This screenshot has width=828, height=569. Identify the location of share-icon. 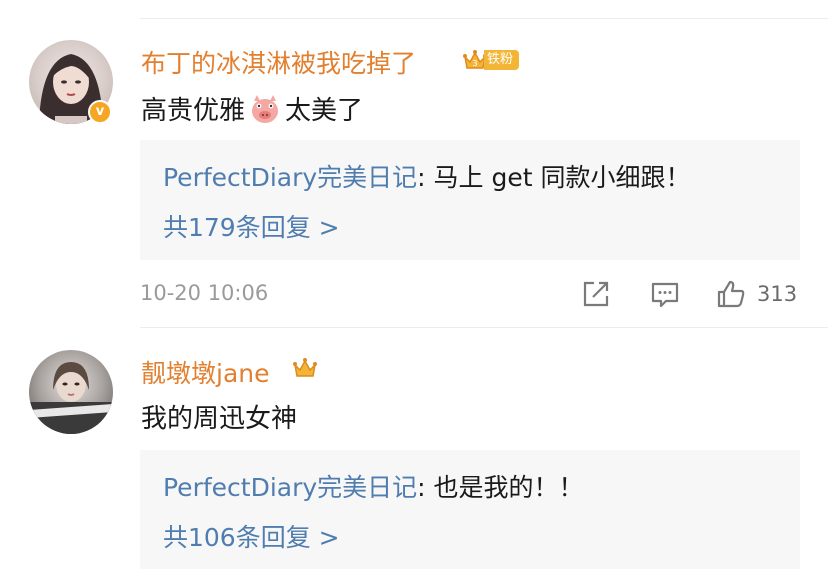
(596, 294).